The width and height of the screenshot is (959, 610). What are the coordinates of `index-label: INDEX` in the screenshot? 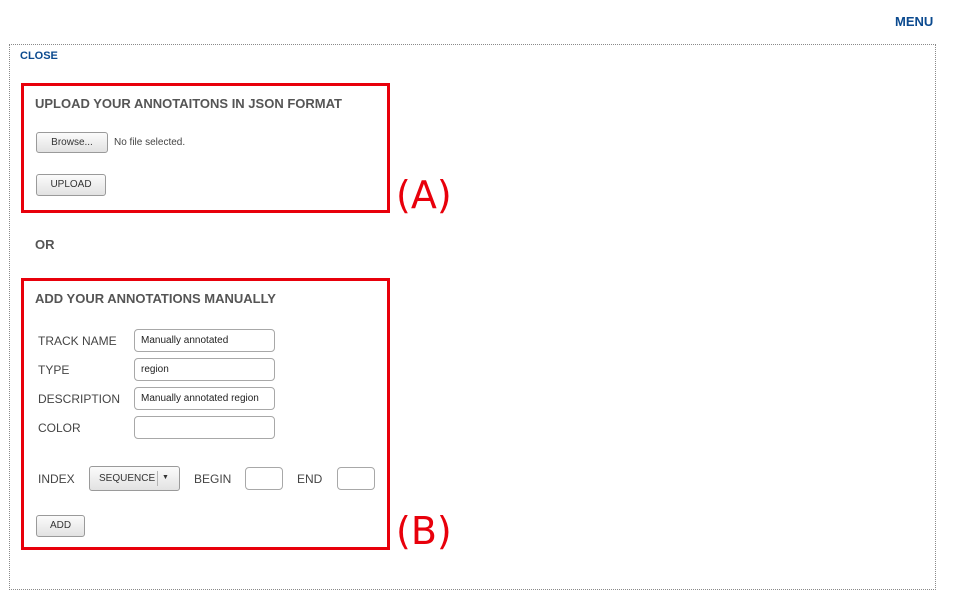 It's located at (56, 479).